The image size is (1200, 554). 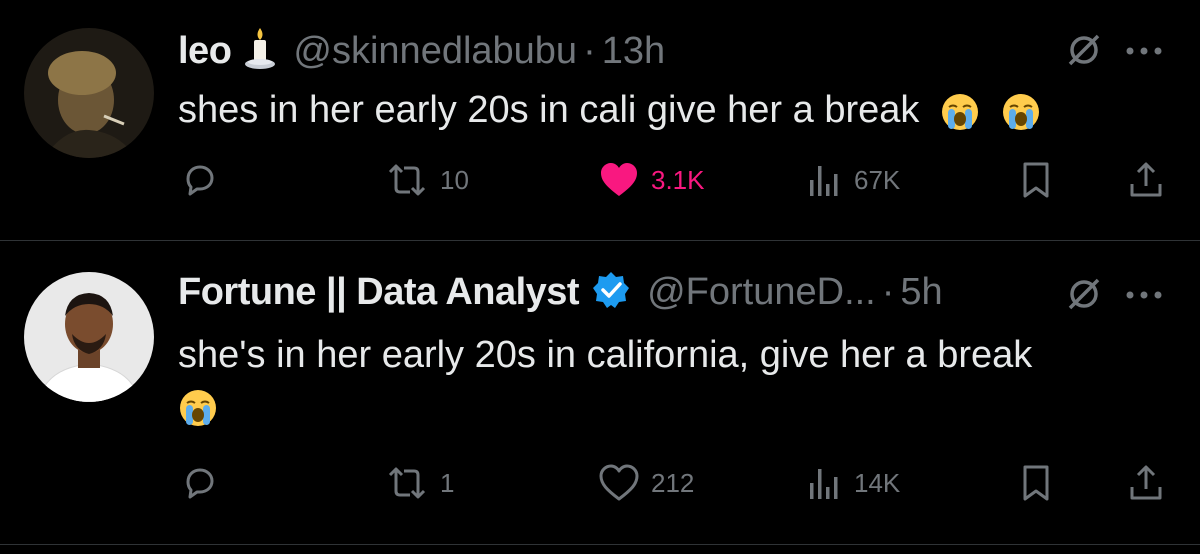 I want to click on retweet-button: 1, so click(x=419, y=483).